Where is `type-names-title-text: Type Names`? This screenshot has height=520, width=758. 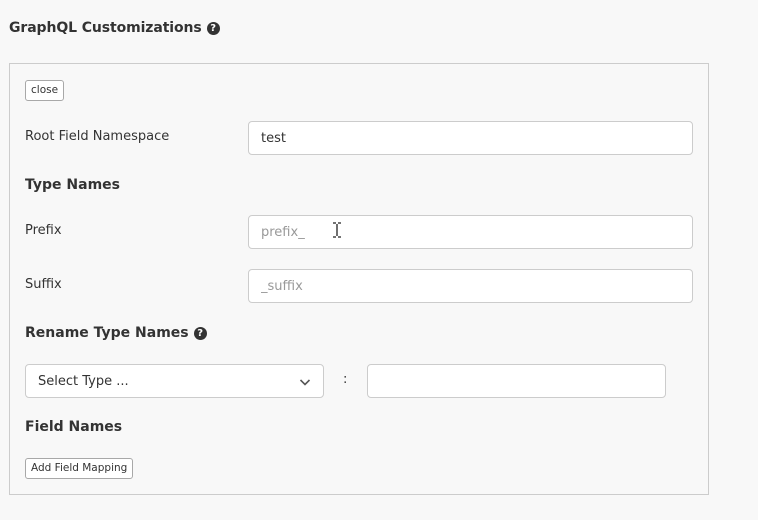 type-names-title-text: Type Names is located at coordinates (72, 185).